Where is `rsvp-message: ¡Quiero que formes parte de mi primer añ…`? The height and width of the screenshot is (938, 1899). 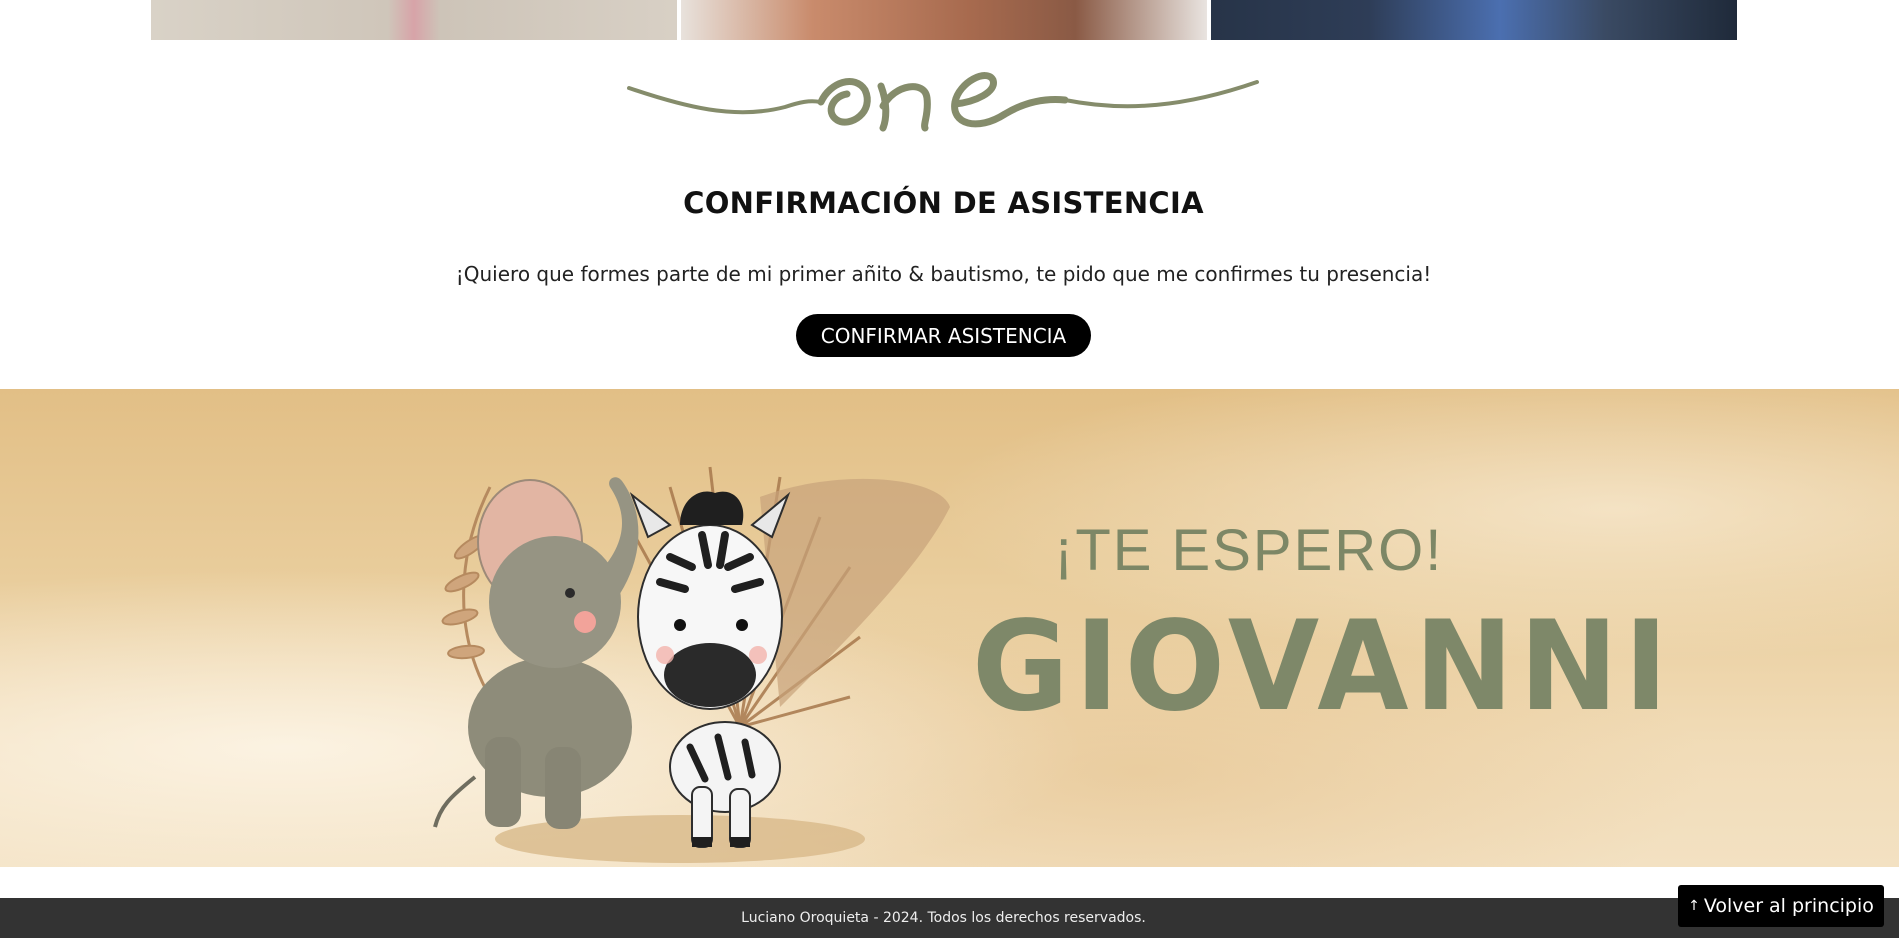
rsvp-message: ¡Quiero que formes parte de mi primer añ… is located at coordinates (943, 274).